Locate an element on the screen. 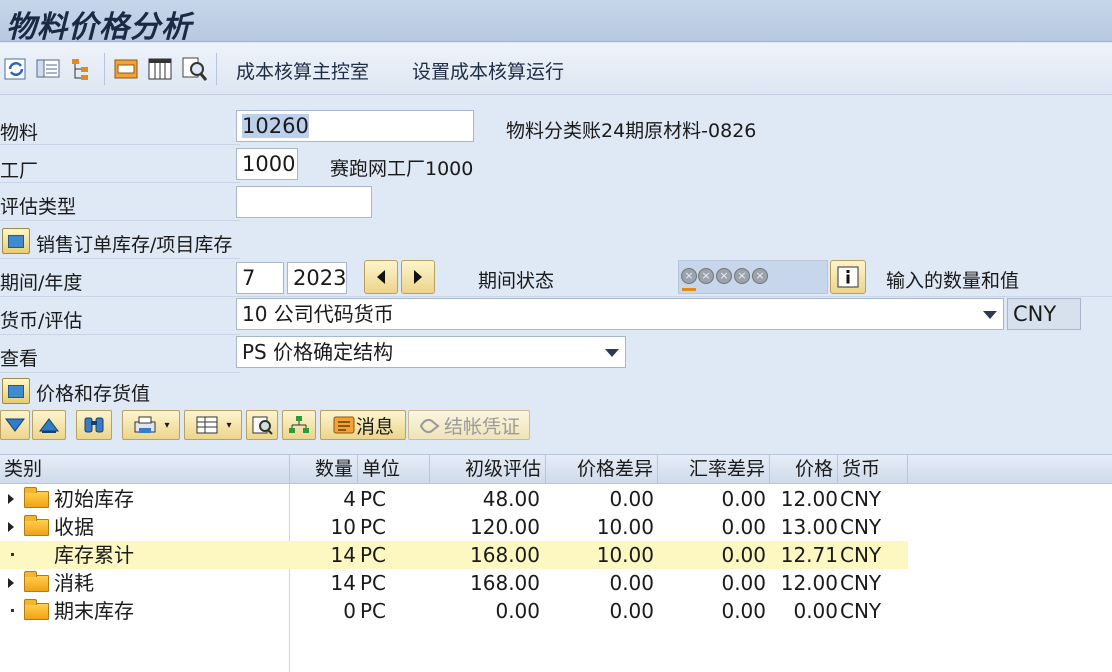 Image resolution: width=1112 pixels, height=672 pixels. row-prelim-valuation: 120.00 is located at coordinates (505, 527).